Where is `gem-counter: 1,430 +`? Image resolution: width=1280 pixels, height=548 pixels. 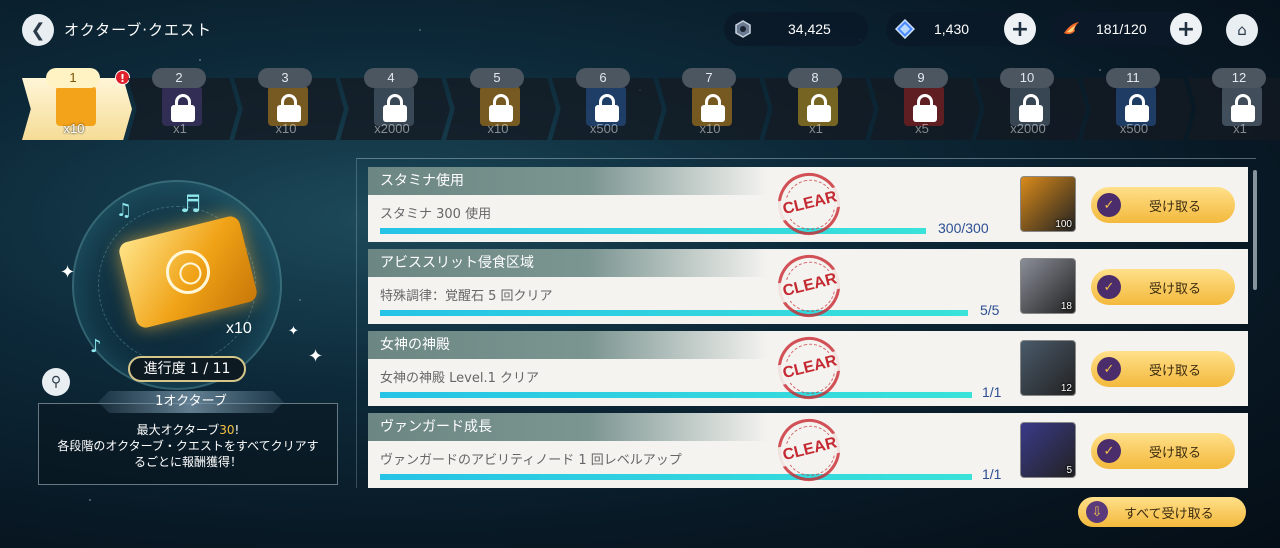 gem-counter: 1,430 + is located at coordinates (961, 29).